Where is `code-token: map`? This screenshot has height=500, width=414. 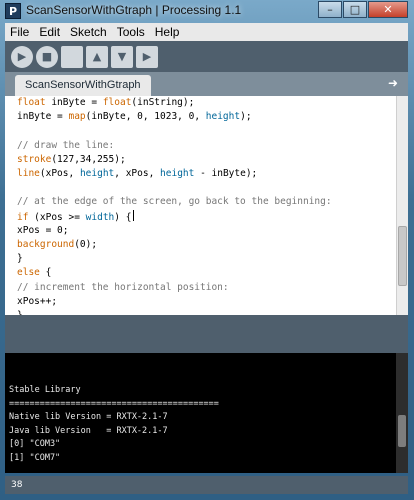 code-token: map is located at coordinates (77, 117).